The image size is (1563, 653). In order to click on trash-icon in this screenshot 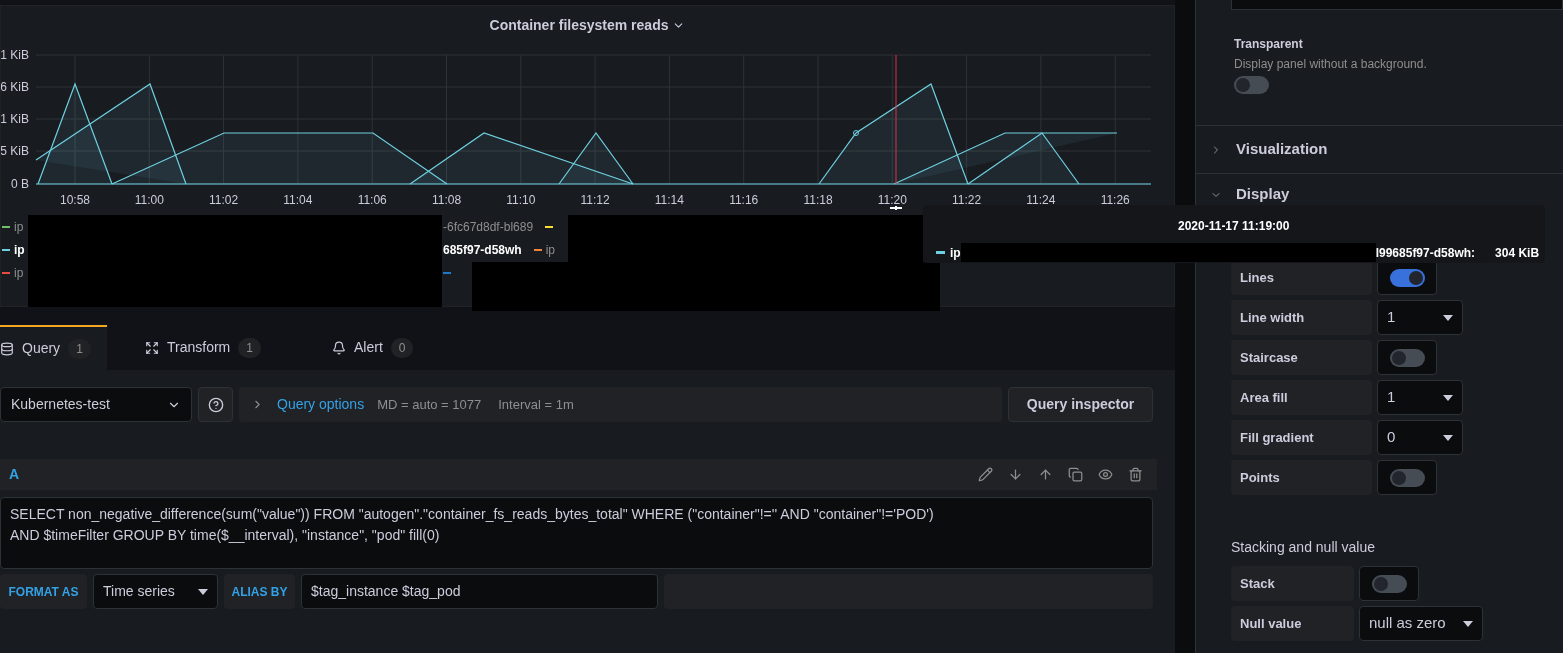, I will do `click(1135, 474)`.